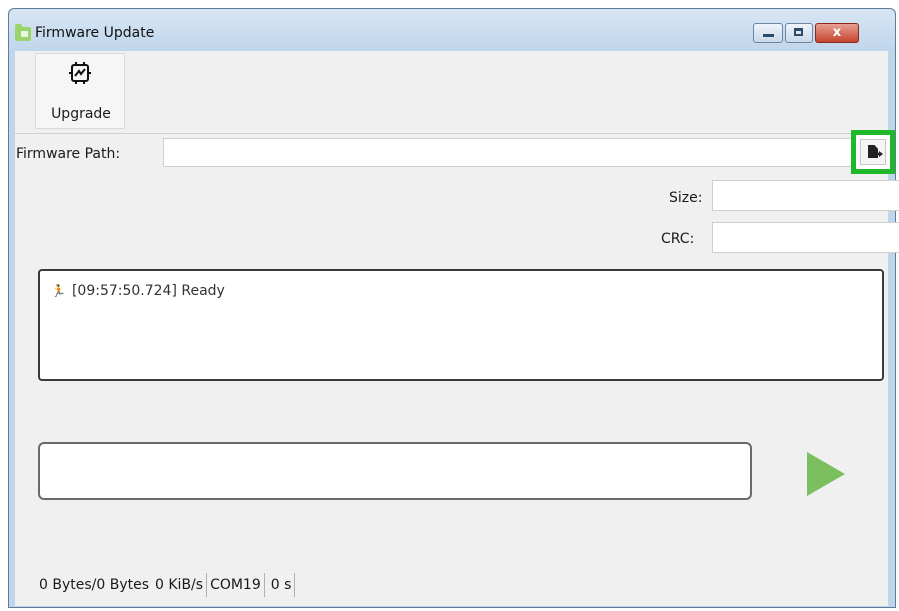  I want to click on open-file-icon, so click(873, 152).